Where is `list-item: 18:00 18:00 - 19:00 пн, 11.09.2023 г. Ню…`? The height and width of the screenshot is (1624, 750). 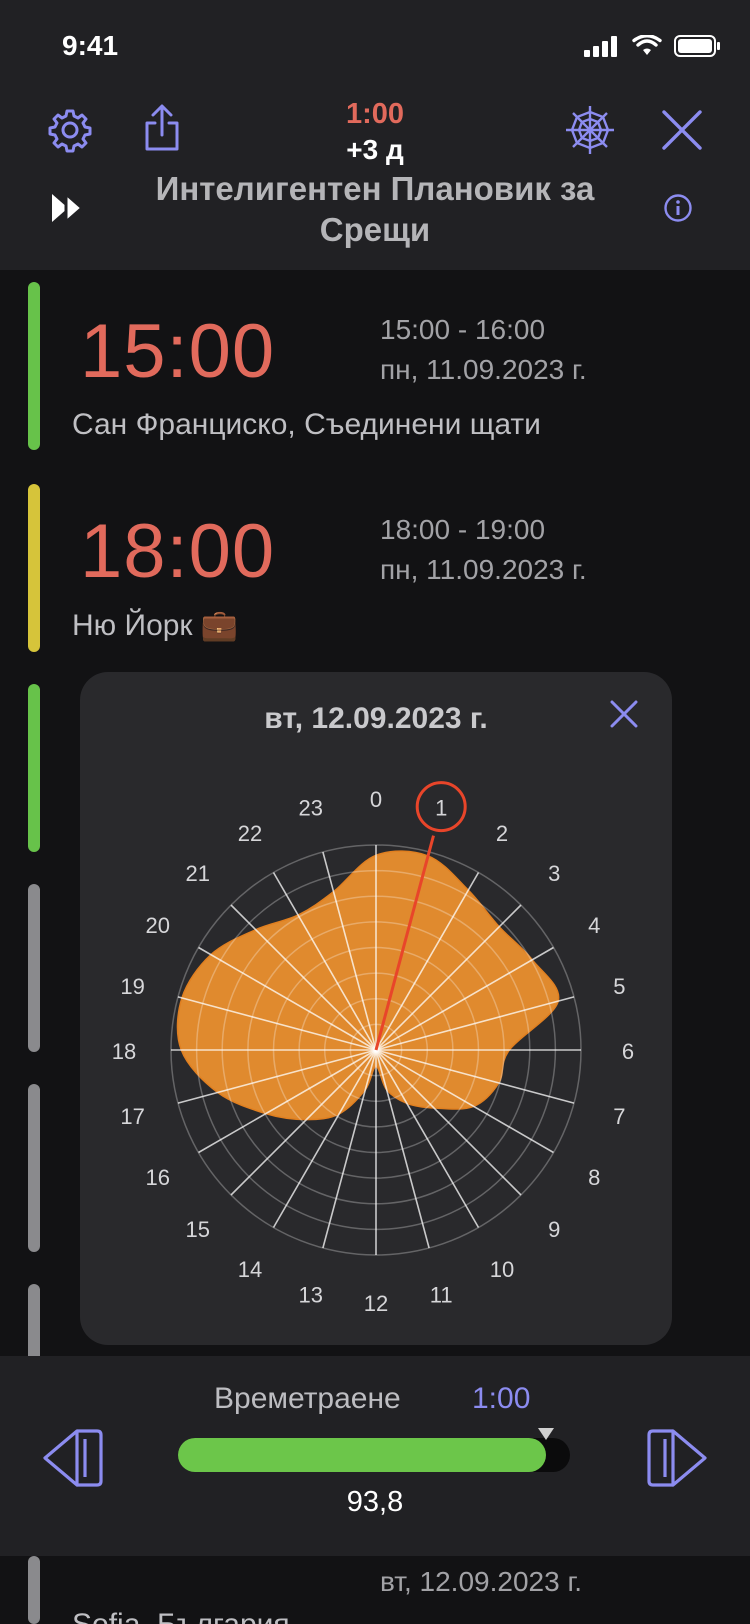
list-item: 18:00 18:00 - 19:00 пн, 11.09.2023 г. Ню… is located at coordinates (375, 565).